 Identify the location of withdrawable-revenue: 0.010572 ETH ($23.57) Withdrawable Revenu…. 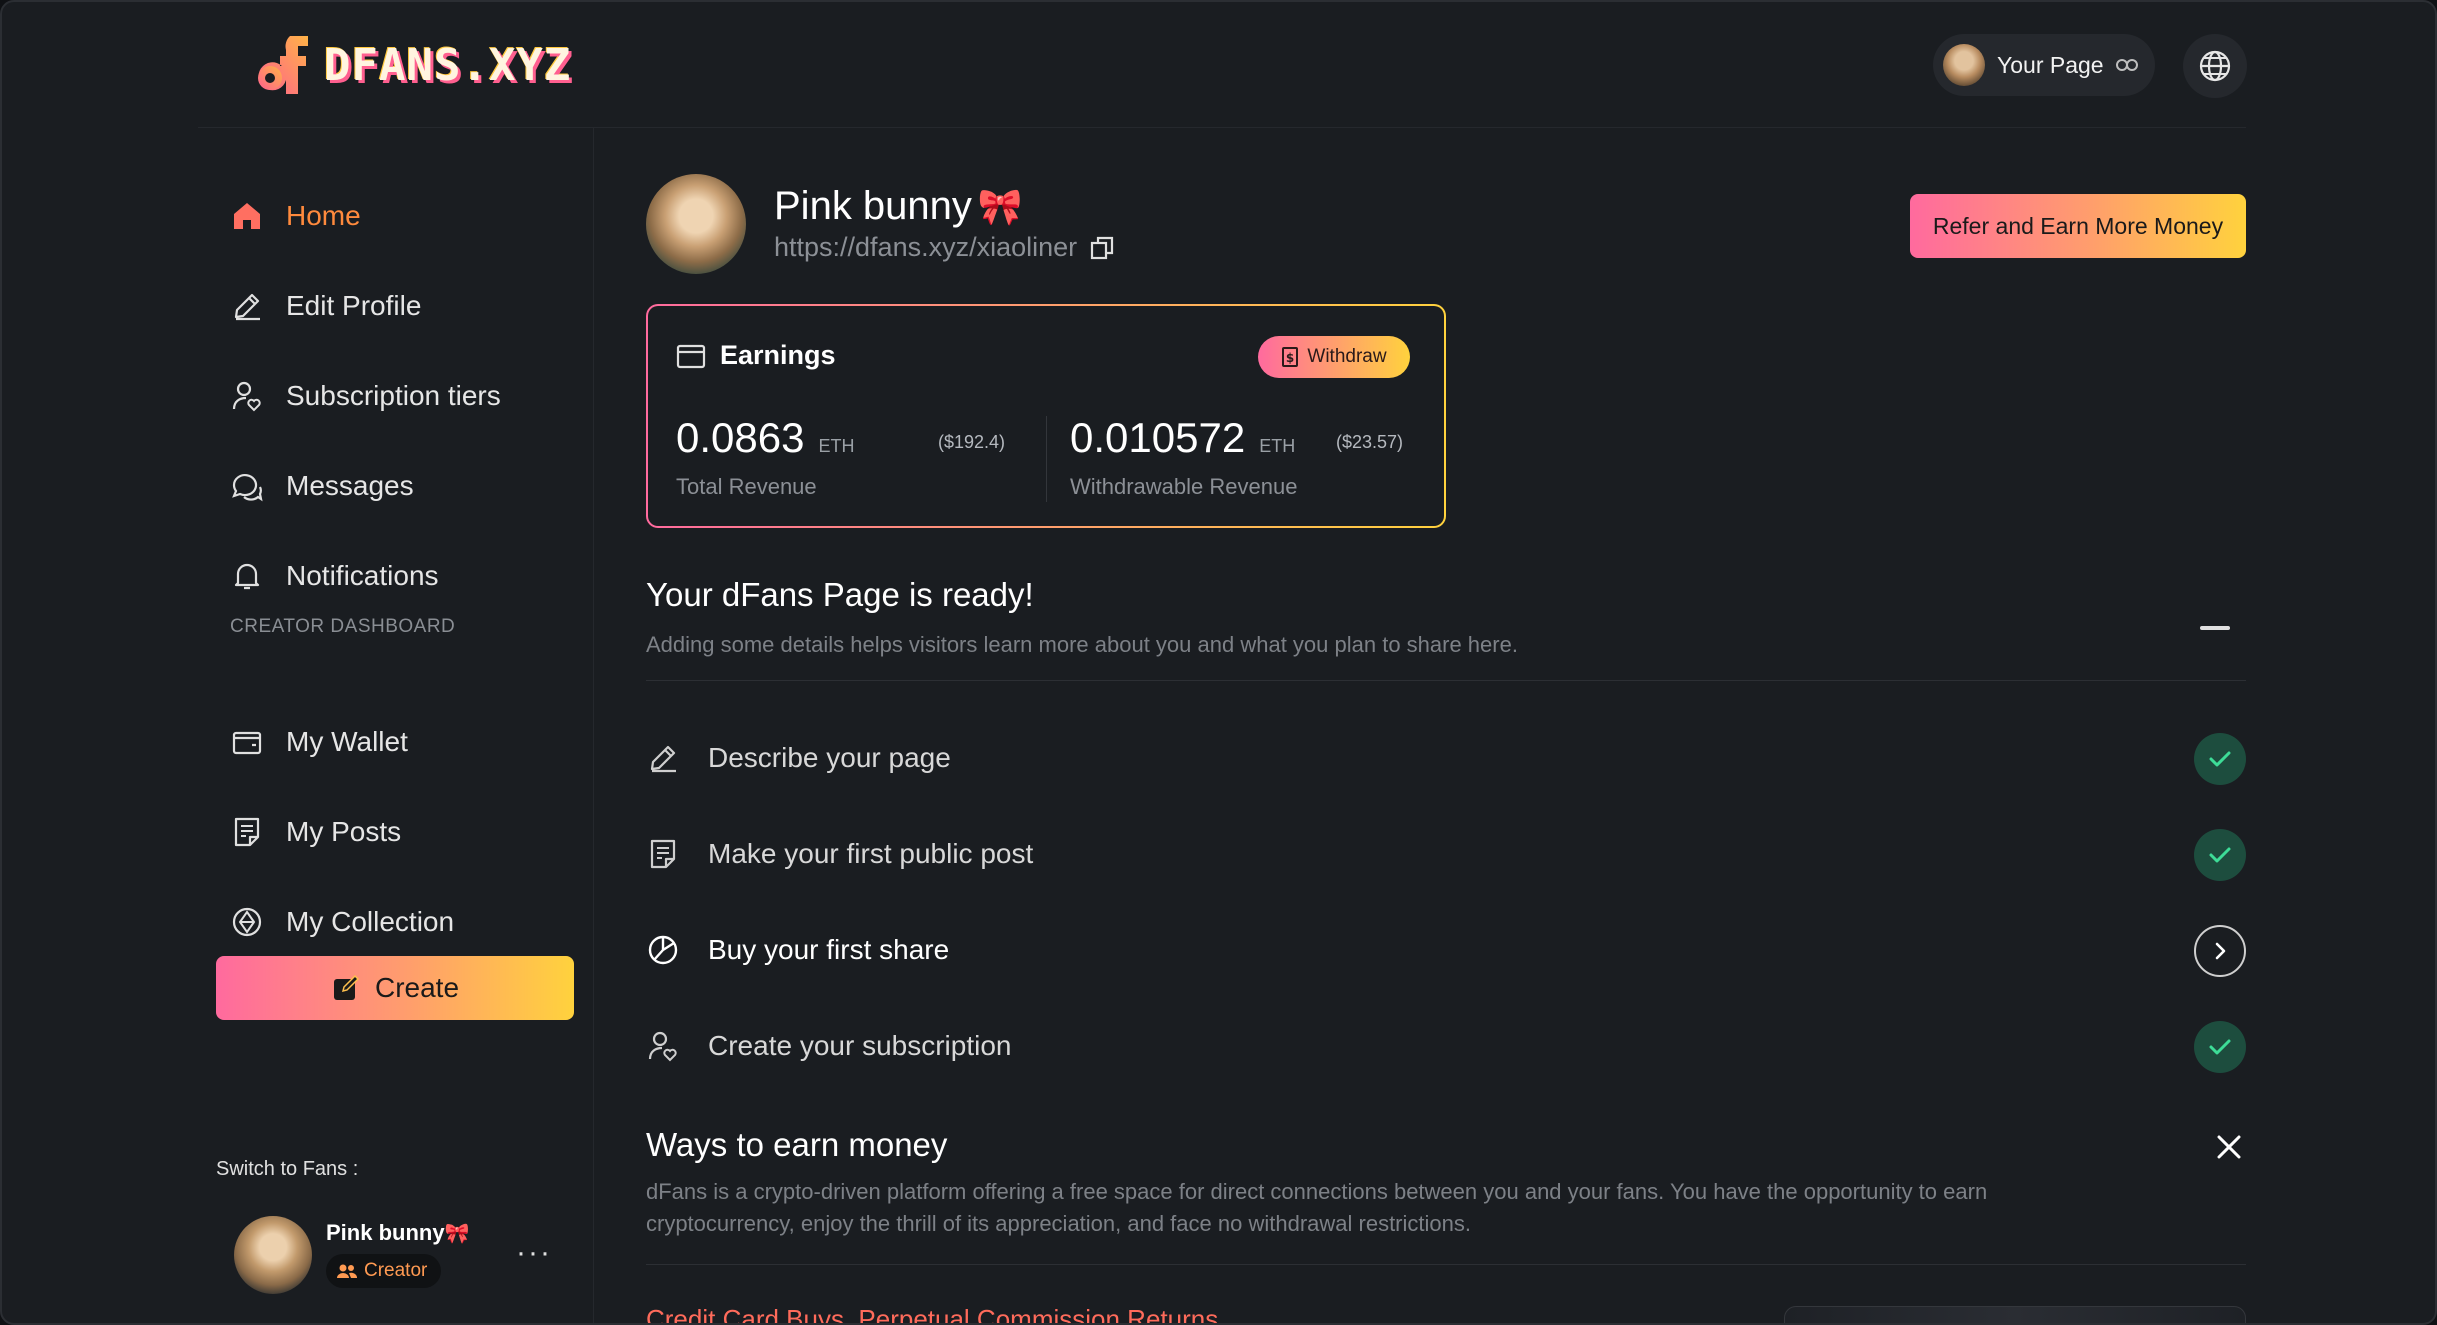
(1240, 456).